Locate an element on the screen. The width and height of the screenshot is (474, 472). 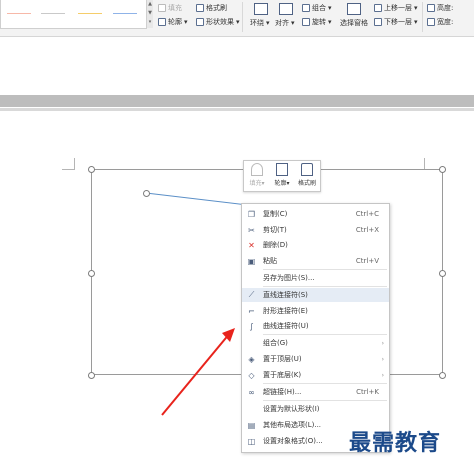
mini-format-painter-button: 格式刷 is located at coordinates (307, 175).